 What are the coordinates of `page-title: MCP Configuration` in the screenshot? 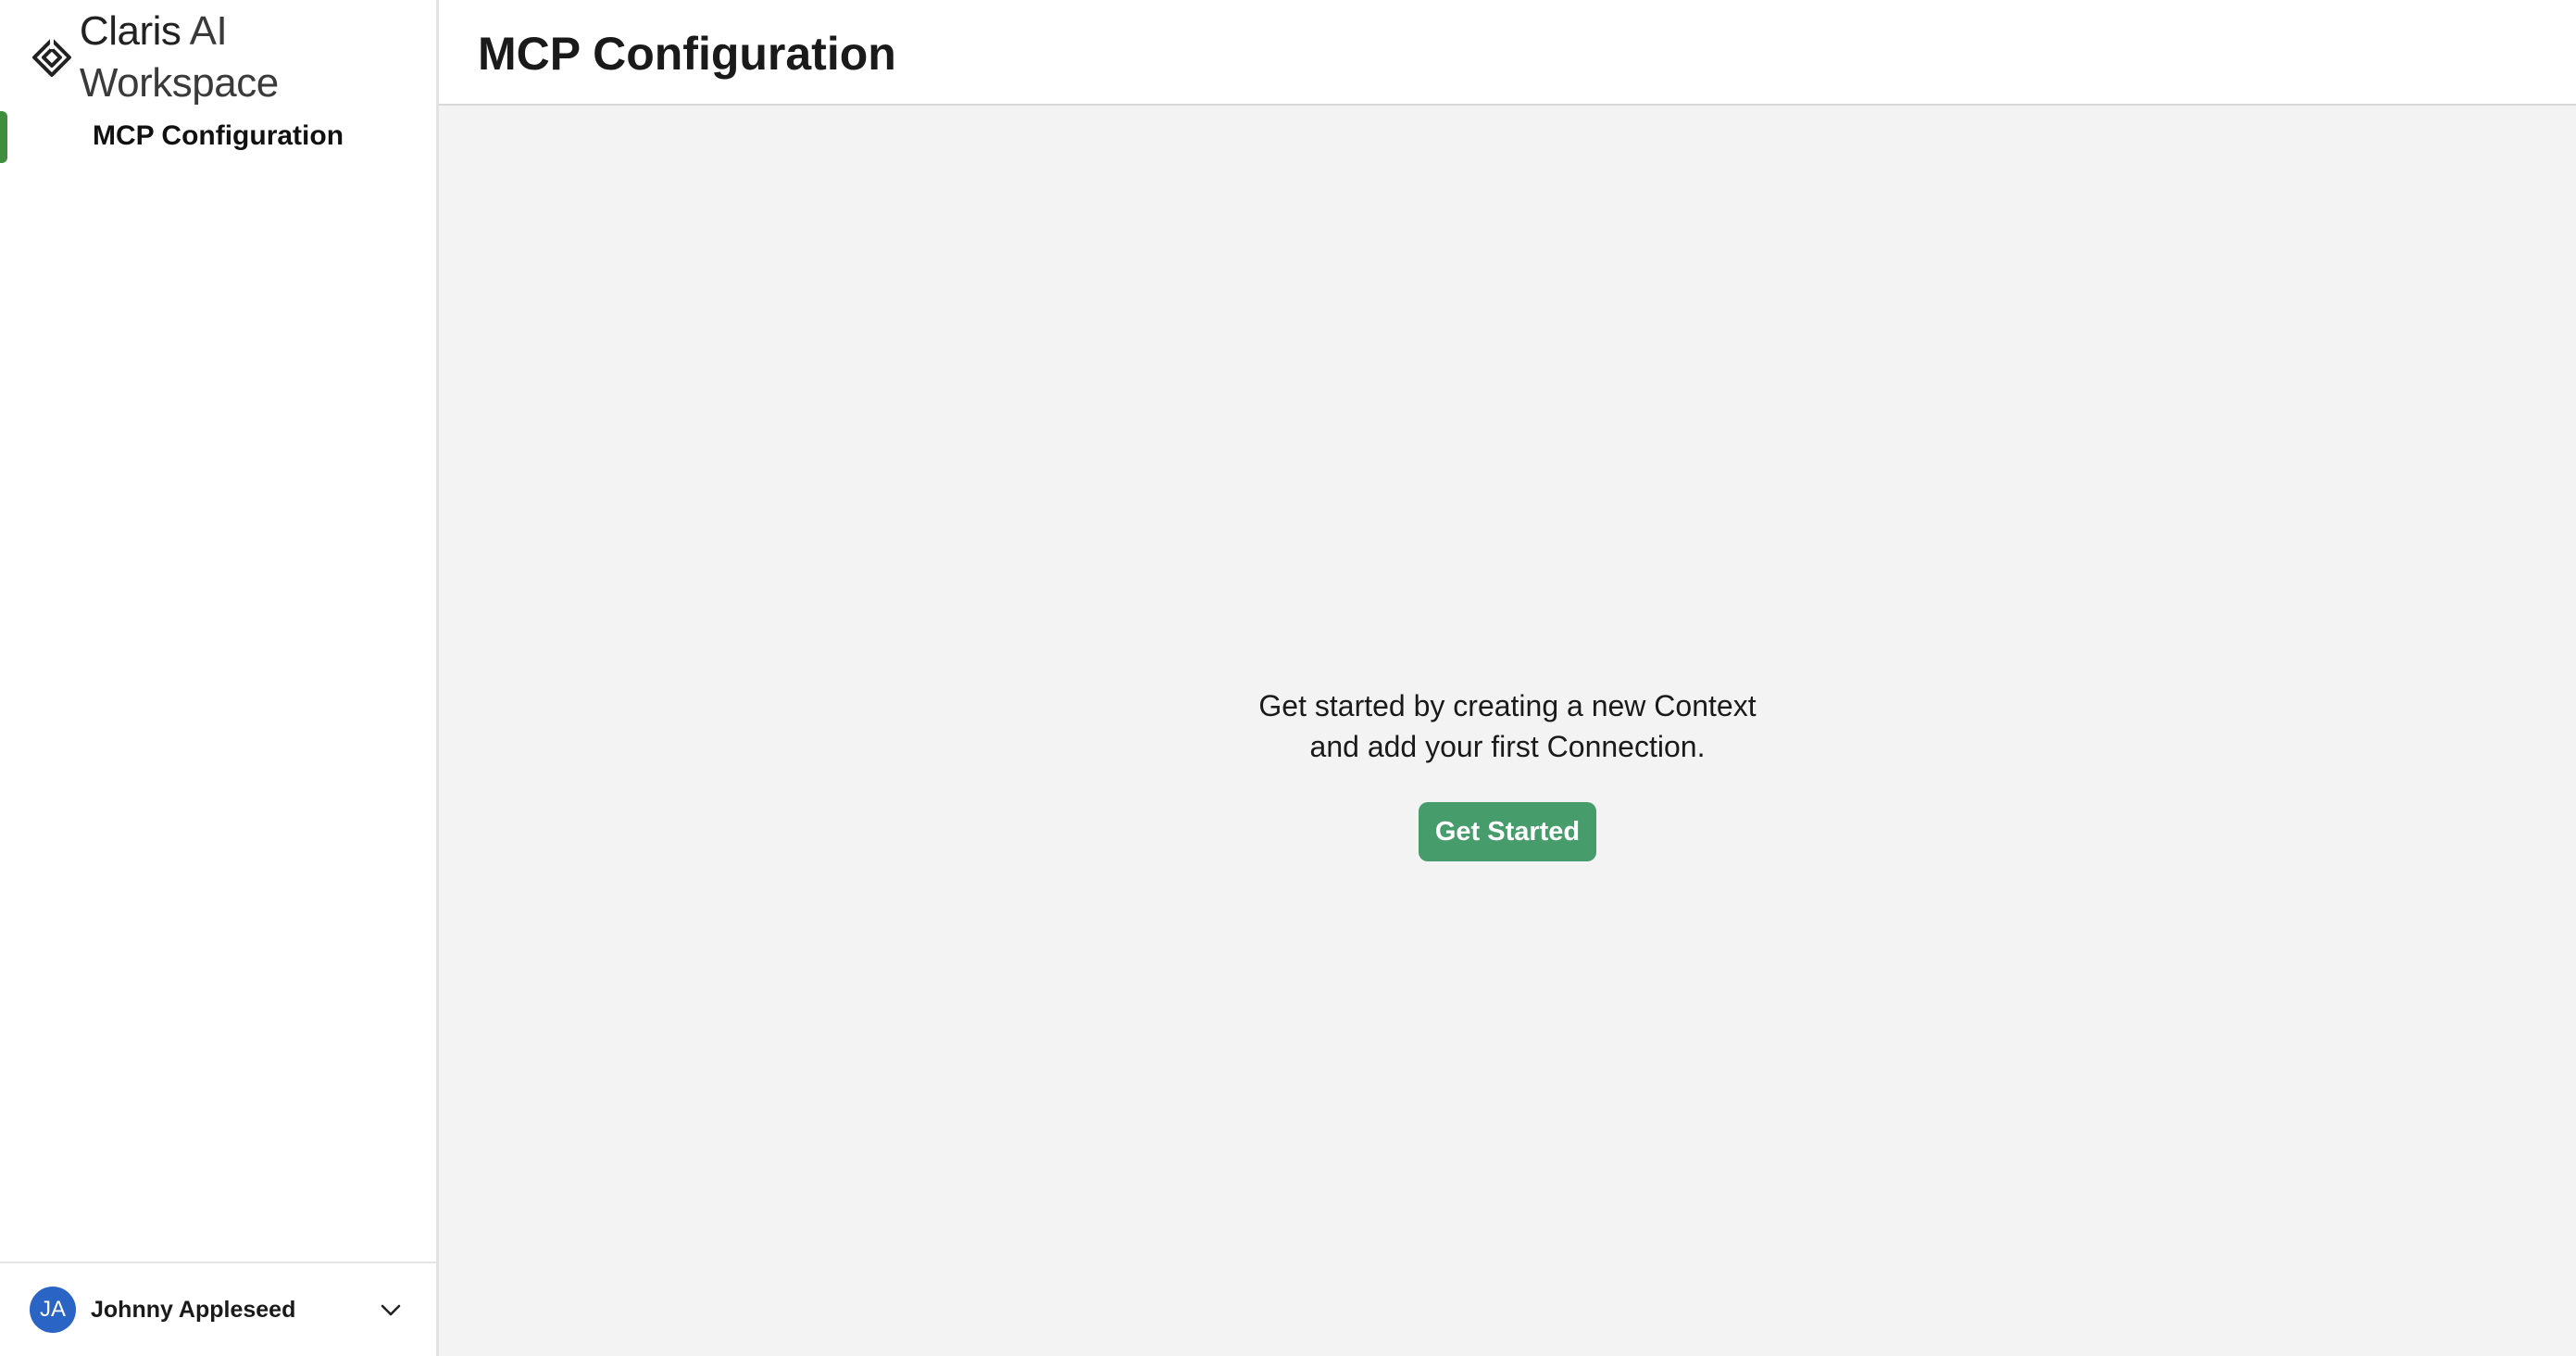 It's located at (687, 54).